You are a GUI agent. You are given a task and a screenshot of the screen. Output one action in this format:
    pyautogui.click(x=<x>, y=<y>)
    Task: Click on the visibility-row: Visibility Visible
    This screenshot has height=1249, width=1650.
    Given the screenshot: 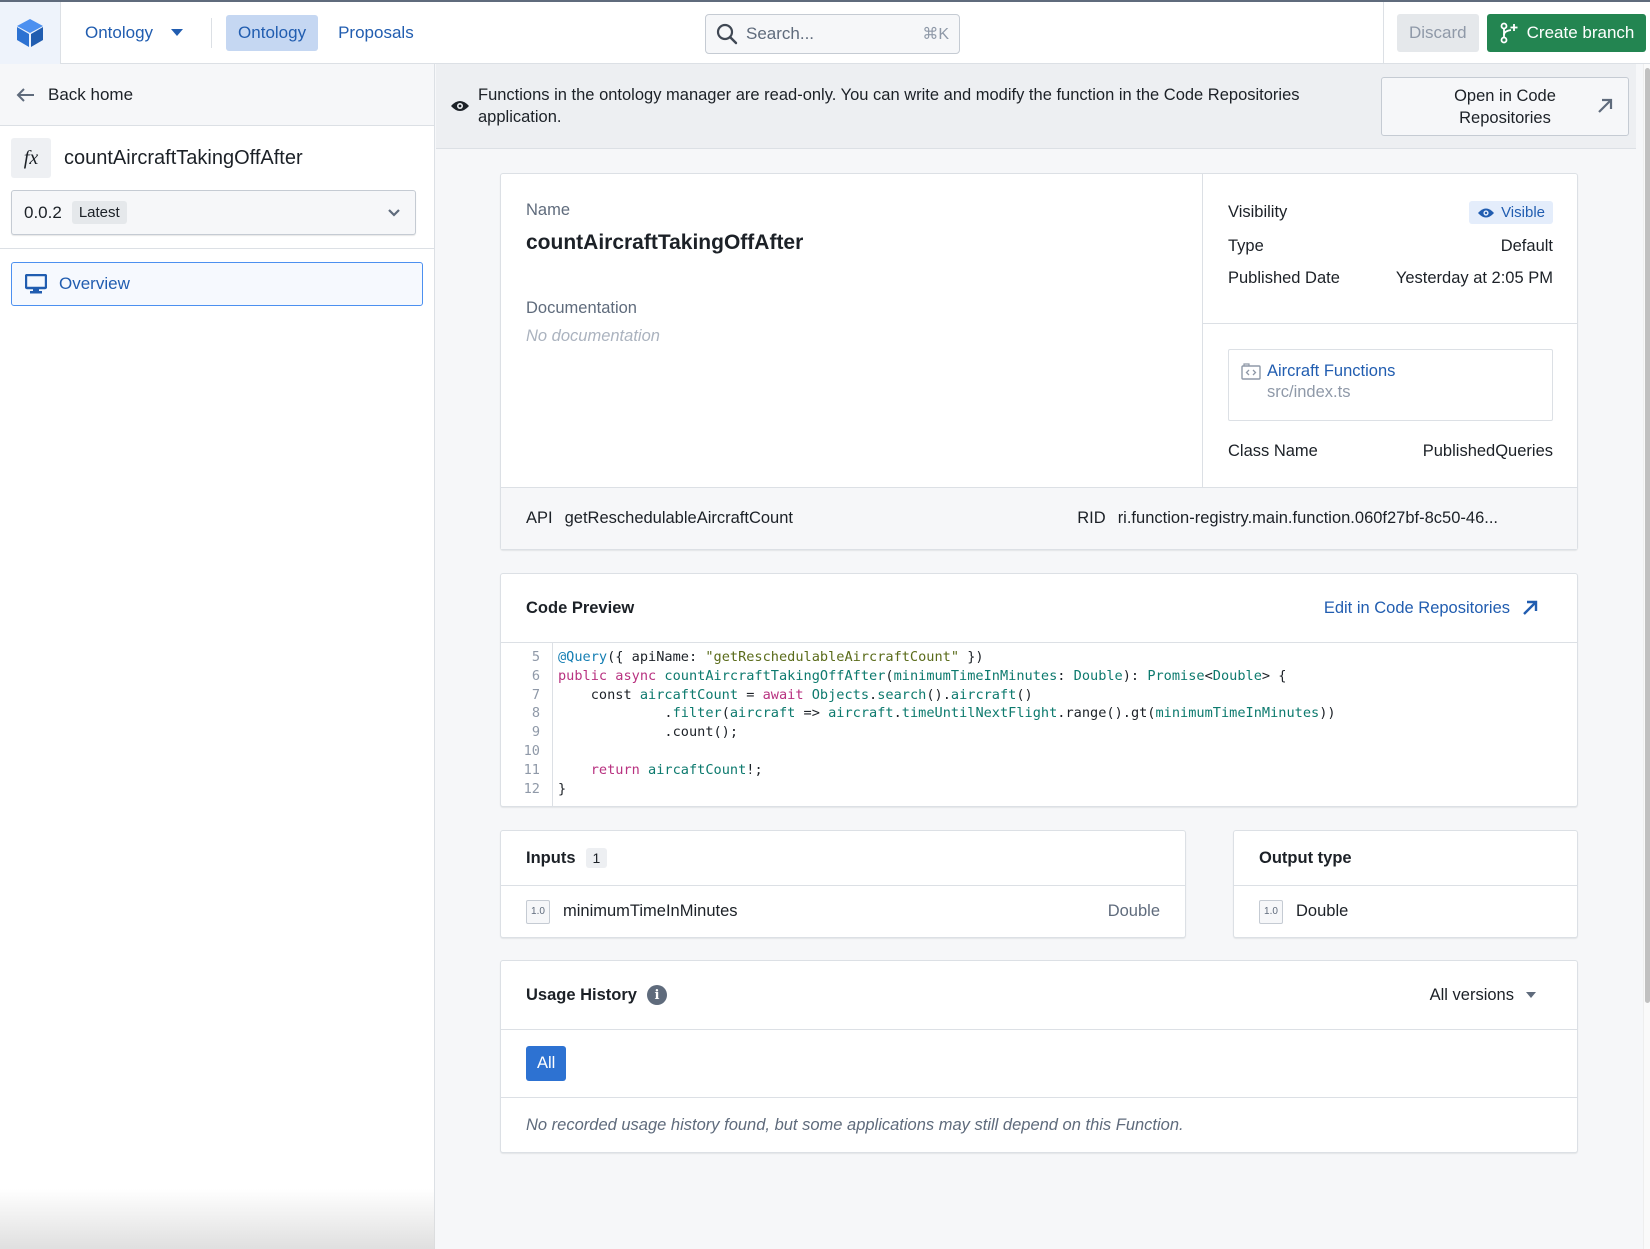 What is the action you would take?
    pyautogui.click(x=1390, y=212)
    